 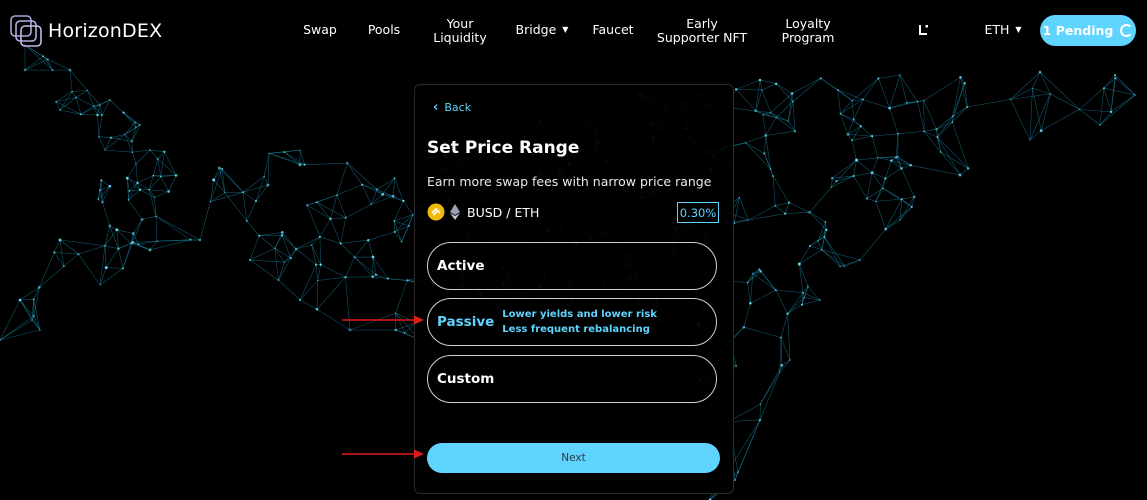 What do you see at coordinates (105, 31) in the screenshot?
I see `app-name: HorizonDEX` at bounding box center [105, 31].